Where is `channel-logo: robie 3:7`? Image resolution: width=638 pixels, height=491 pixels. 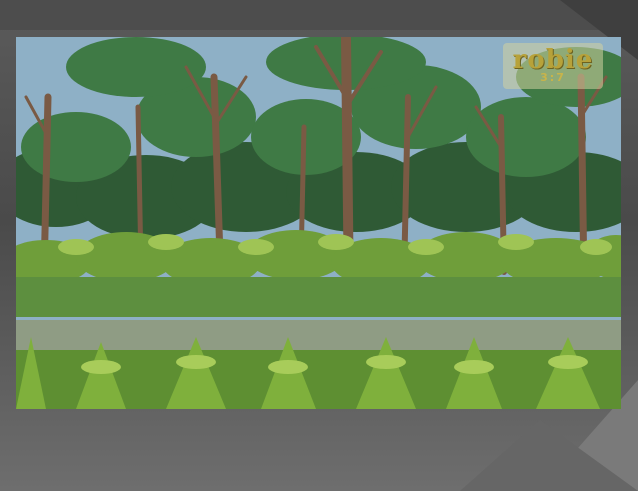 channel-logo: robie 3:7 is located at coordinates (553, 66).